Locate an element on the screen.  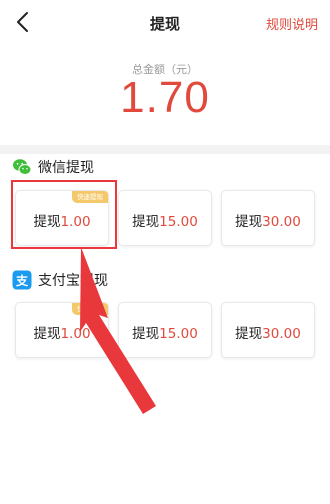
wechat-option-2: 提现15.00 is located at coordinates (165, 218).